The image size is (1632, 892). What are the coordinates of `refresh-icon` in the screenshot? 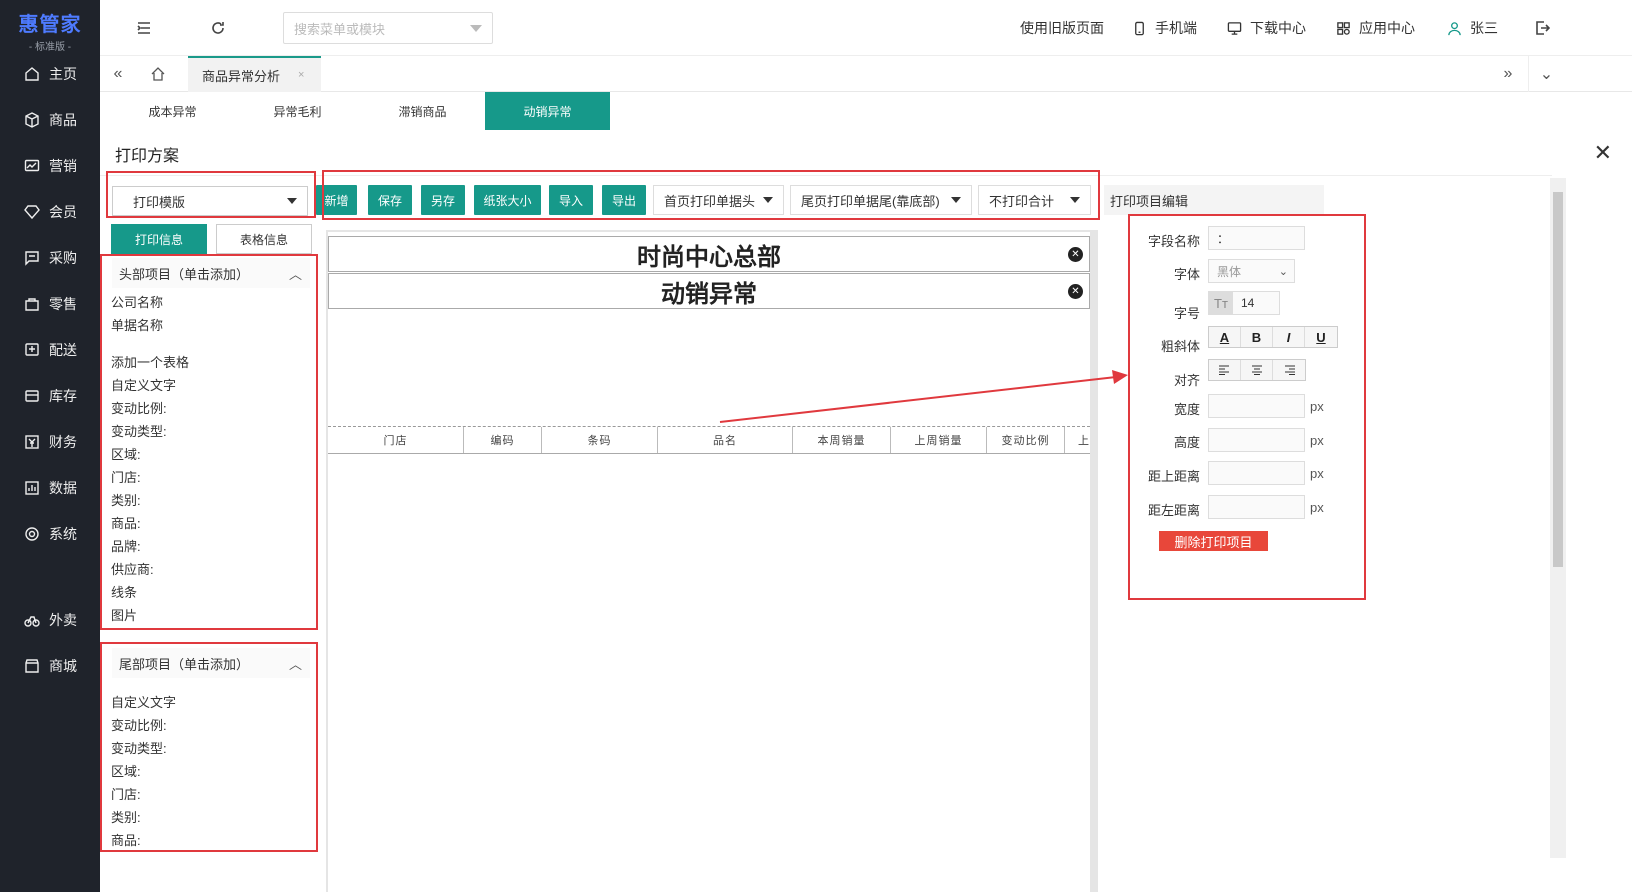 It's located at (218, 28).